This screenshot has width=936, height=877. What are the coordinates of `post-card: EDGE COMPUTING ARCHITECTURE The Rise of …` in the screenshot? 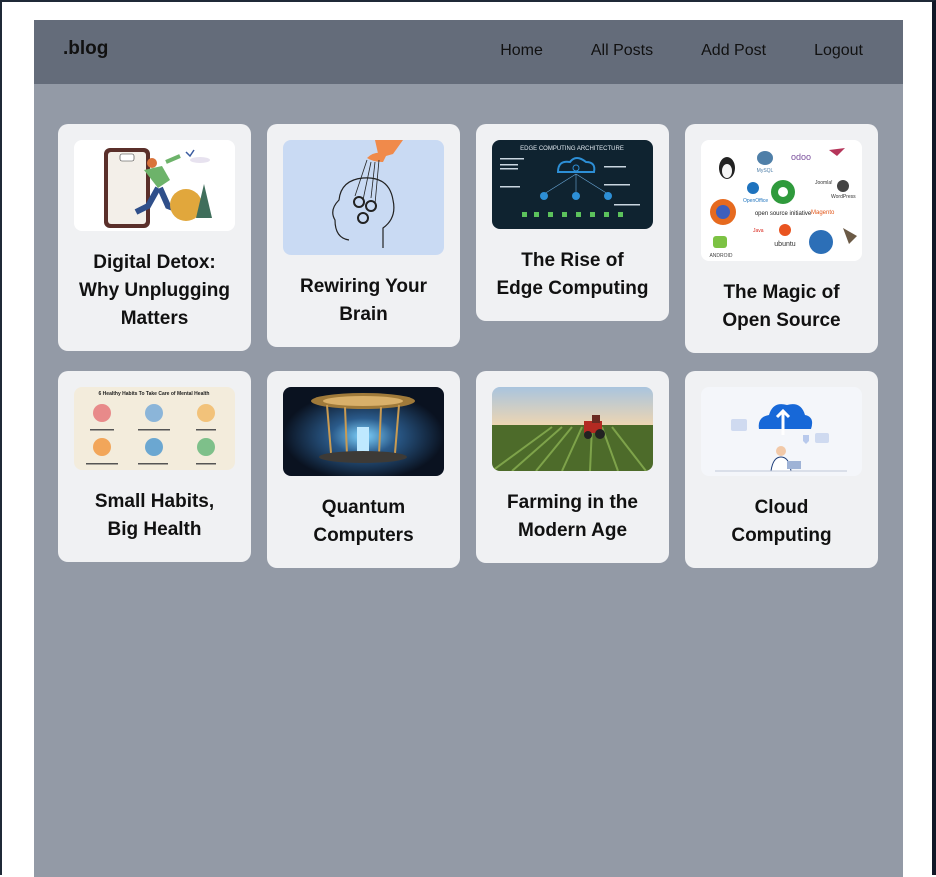 It's located at (572, 222).